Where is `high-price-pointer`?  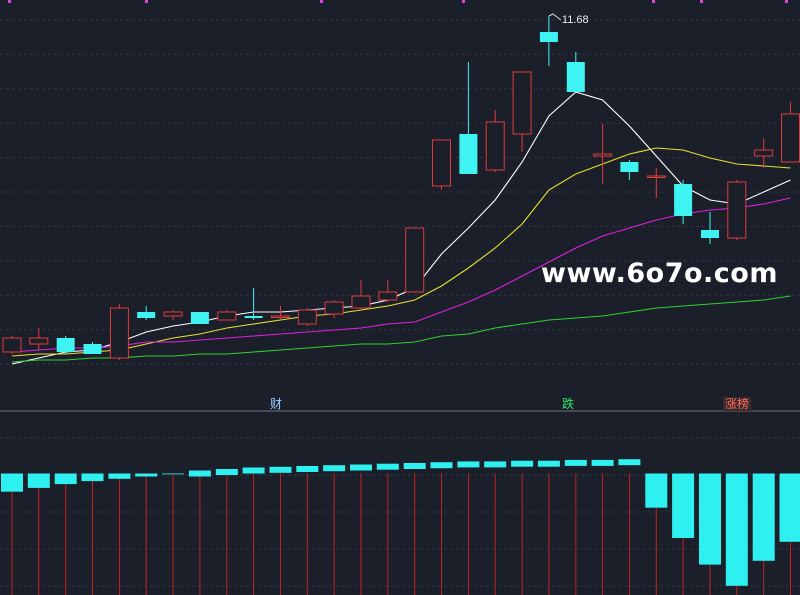
high-price-pointer is located at coordinates (555, 17).